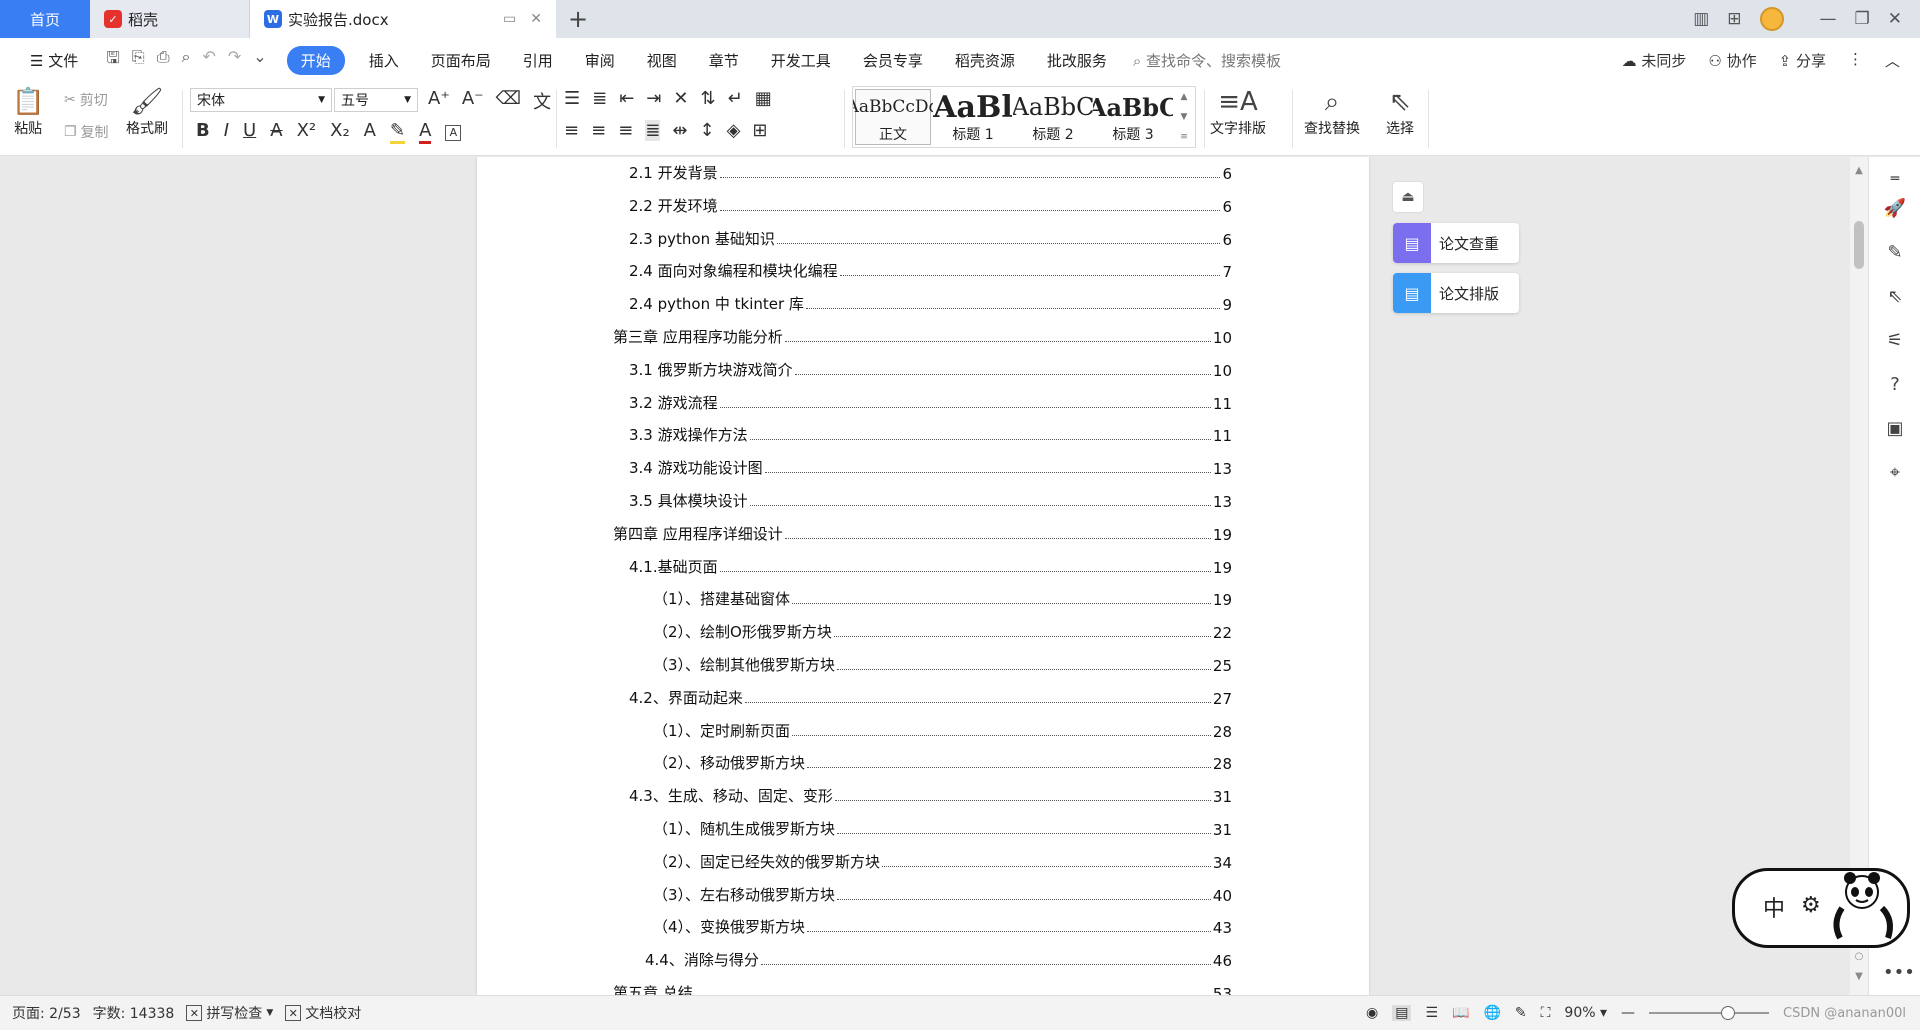  What do you see at coordinates (922, 533) in the screenshot?
I see `toc-entry: 第四章 应用程序详细设计 19` at bounding box center [922, 533].